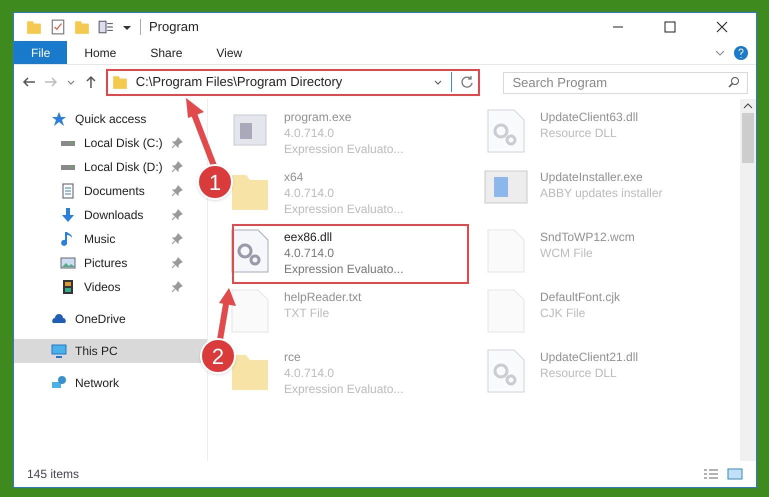 This screenshot has width=769, height=497. What do you see at coordinates (110, 351) in the screenshot?
I see `nav-item: This PC` at bounding box center [110, 351].